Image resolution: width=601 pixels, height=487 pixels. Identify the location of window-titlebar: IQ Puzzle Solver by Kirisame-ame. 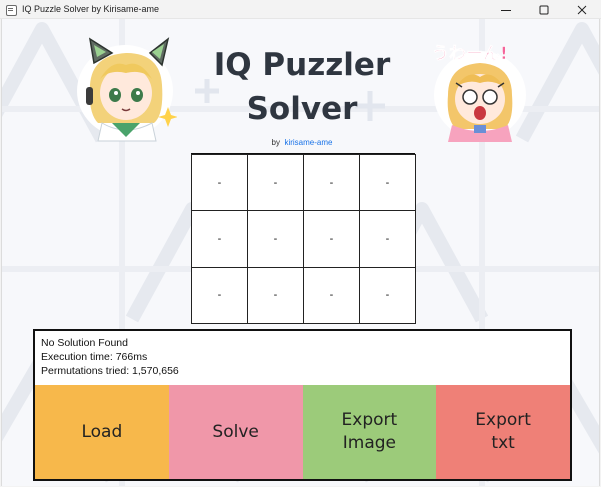
(300, 9).